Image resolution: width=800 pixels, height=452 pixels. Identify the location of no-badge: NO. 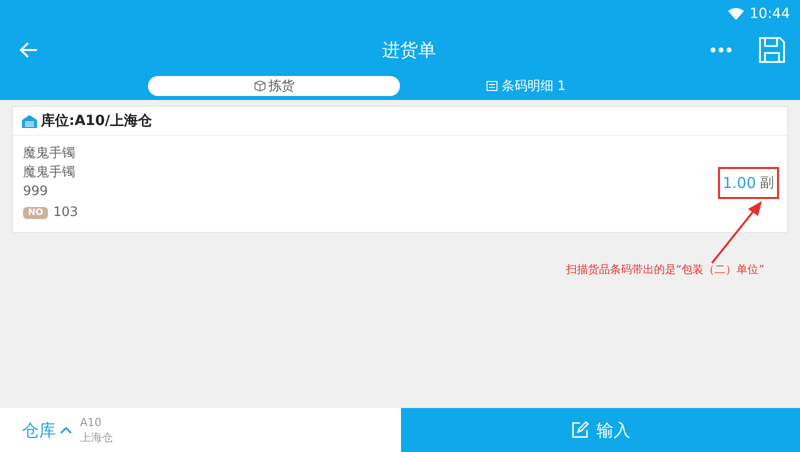
(35, 212).